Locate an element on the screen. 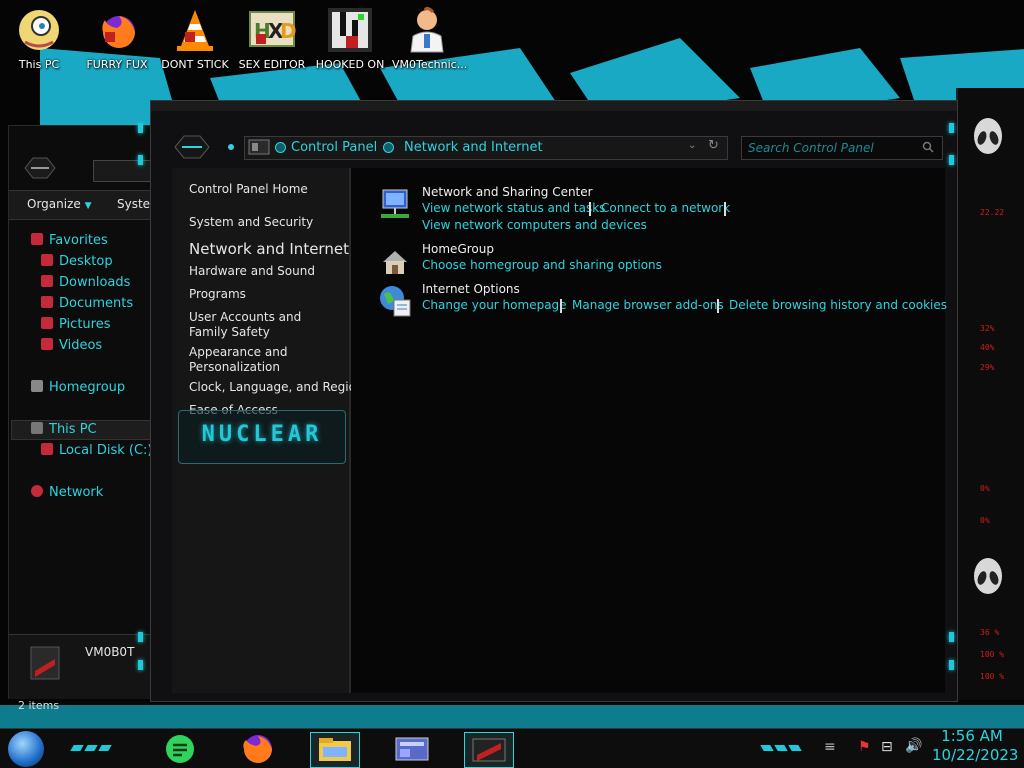 The image size is (1024, 768). link-clock-language: Clock, Language, and Region is located at coordinates (276, 387).